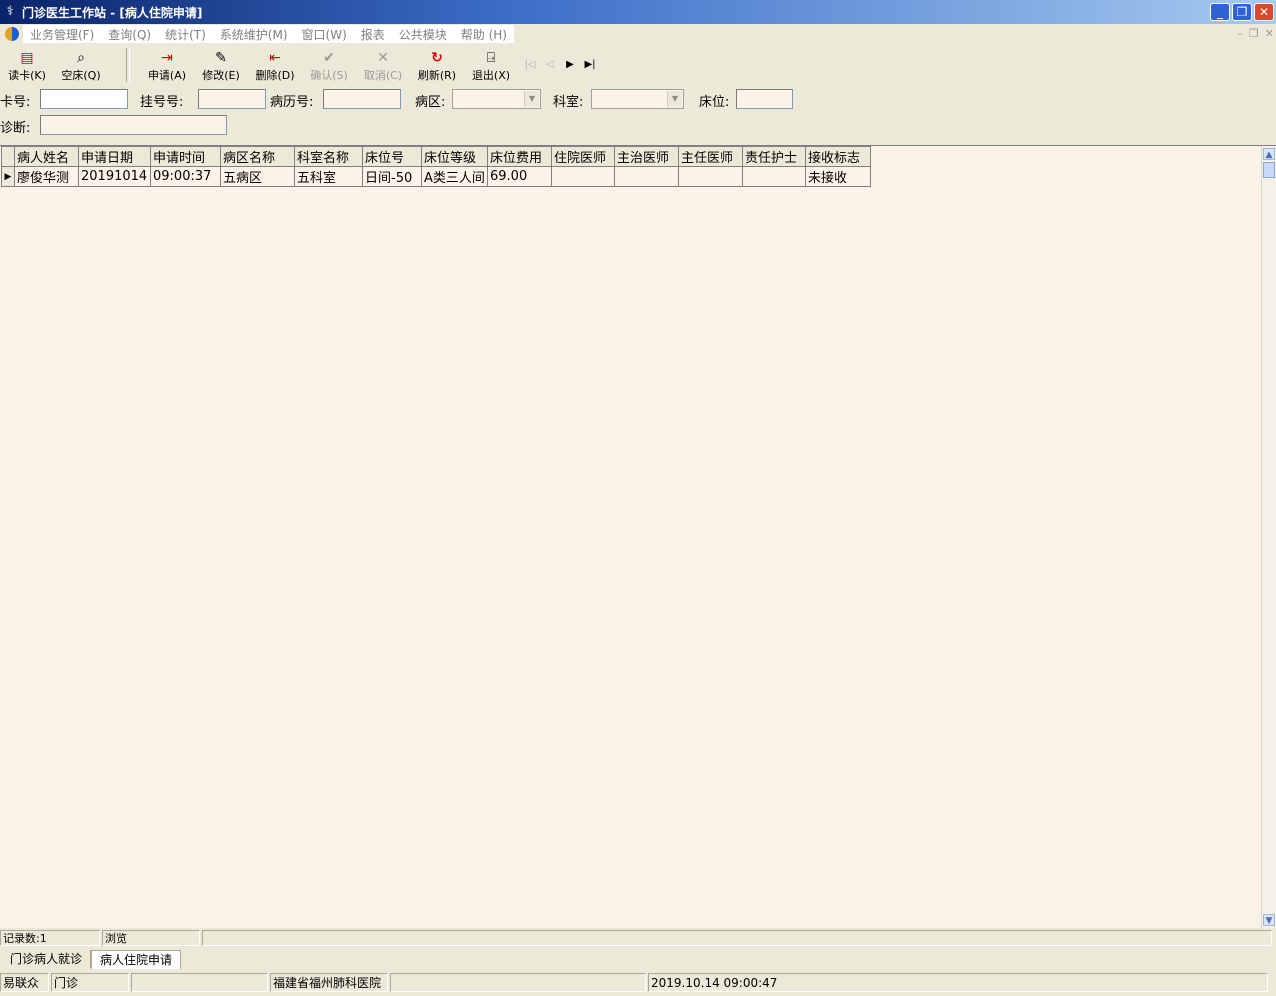  What do you see at coordinates (1254, 33) in the screenshot?
I see `mdi-restore-icon: ❐` at bounding box center [1254, 33].